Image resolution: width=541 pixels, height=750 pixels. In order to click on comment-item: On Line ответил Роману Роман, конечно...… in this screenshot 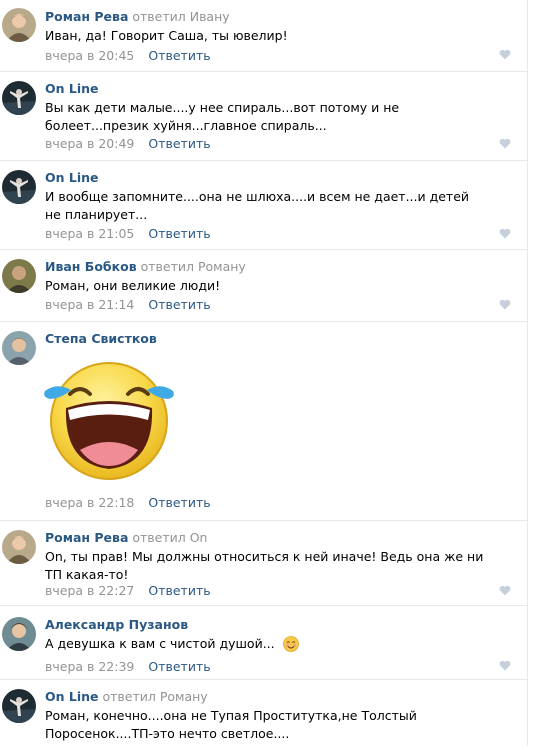, I will do `click(263, 715)`.